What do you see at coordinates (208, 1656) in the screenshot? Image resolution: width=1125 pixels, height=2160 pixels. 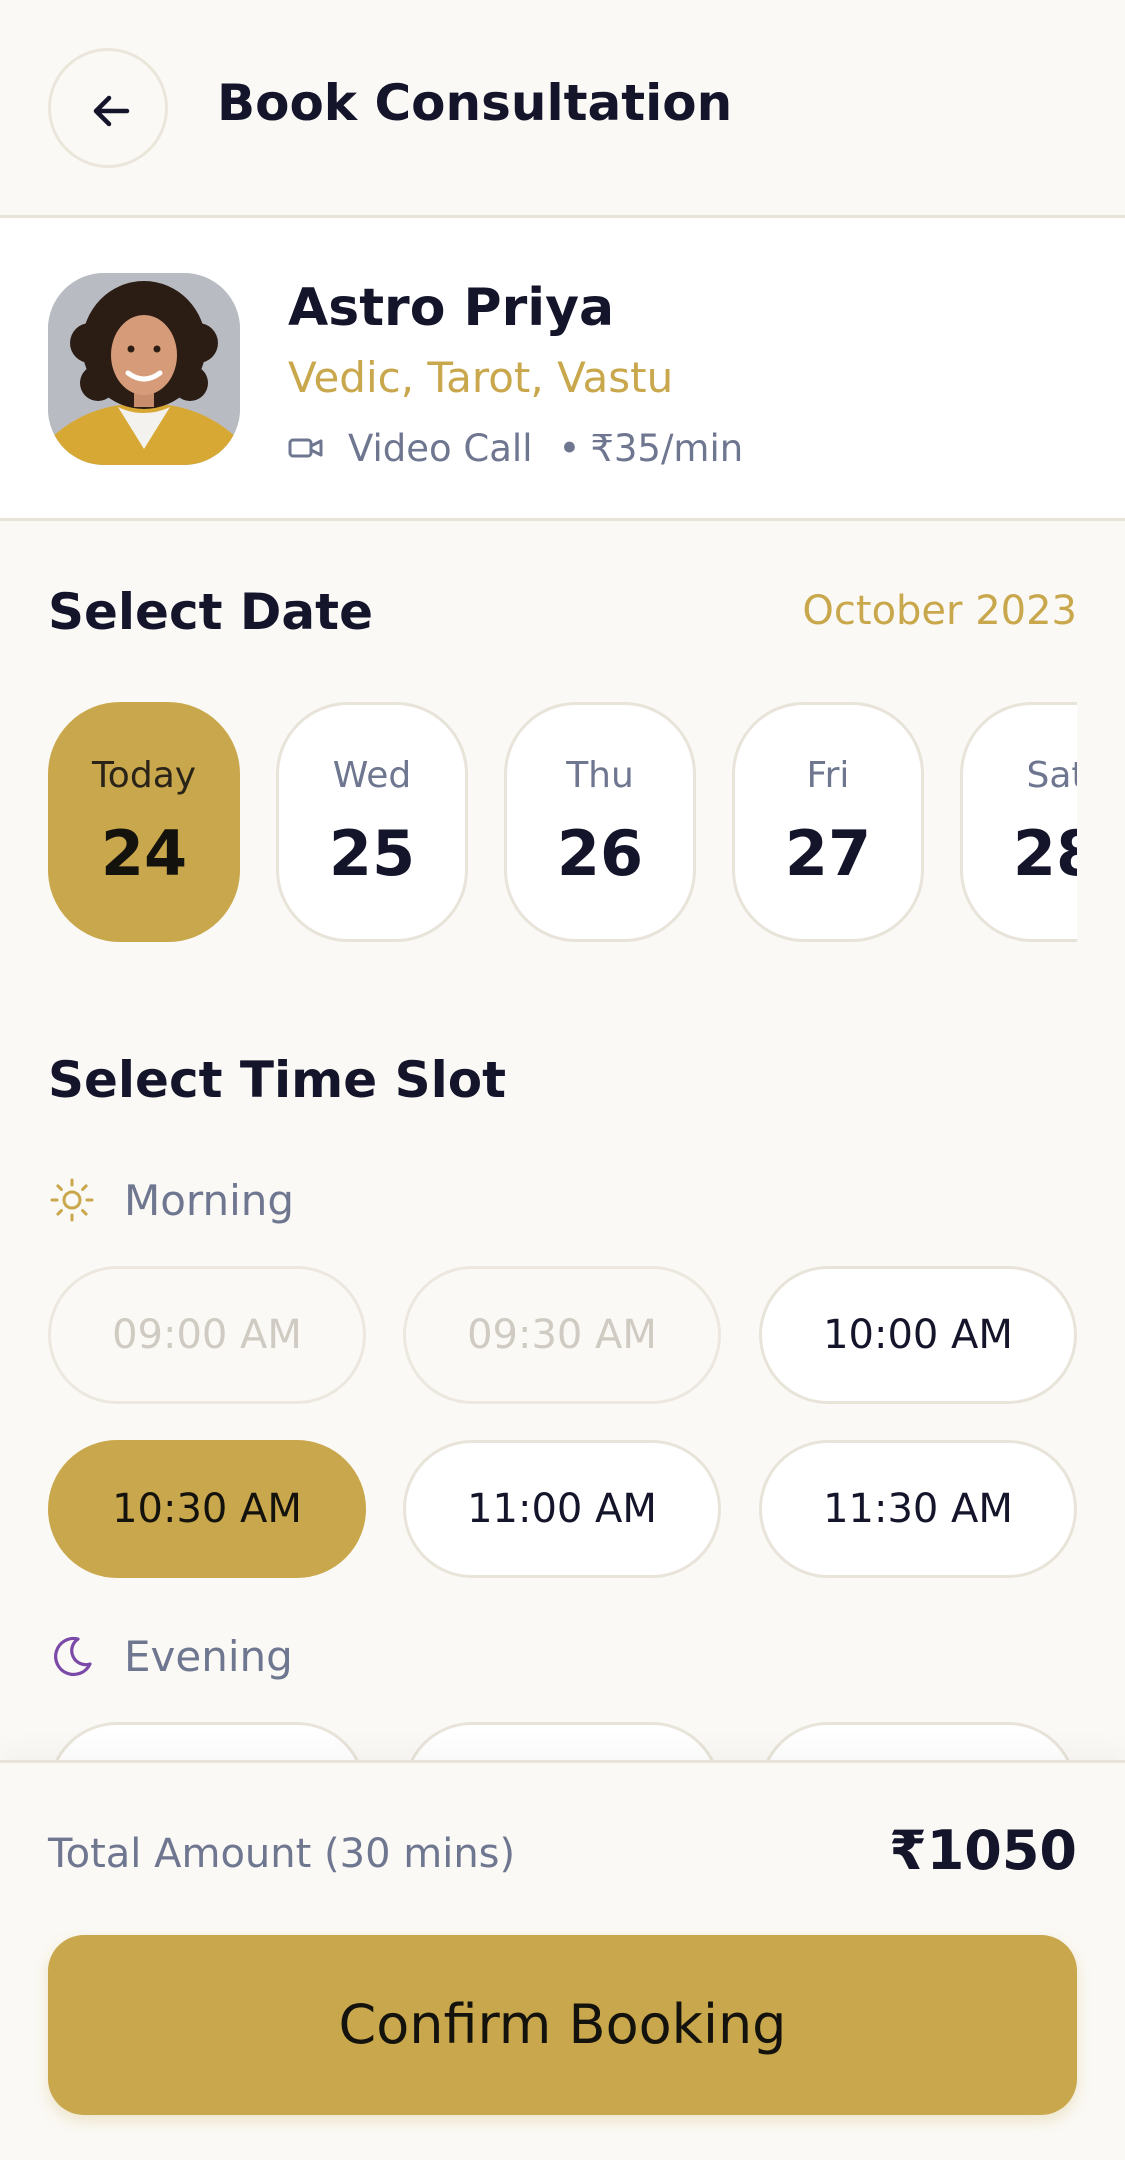 I see `evening-label: Evening` at bounding box center [208, 1656].